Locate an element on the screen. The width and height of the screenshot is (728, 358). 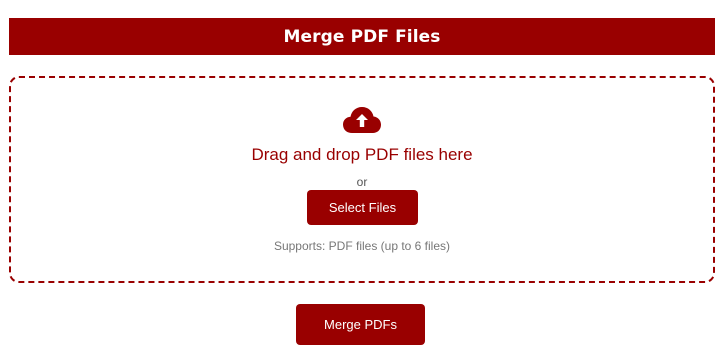
page-header: Merge PDF Files is located at coordinates (362, 36).